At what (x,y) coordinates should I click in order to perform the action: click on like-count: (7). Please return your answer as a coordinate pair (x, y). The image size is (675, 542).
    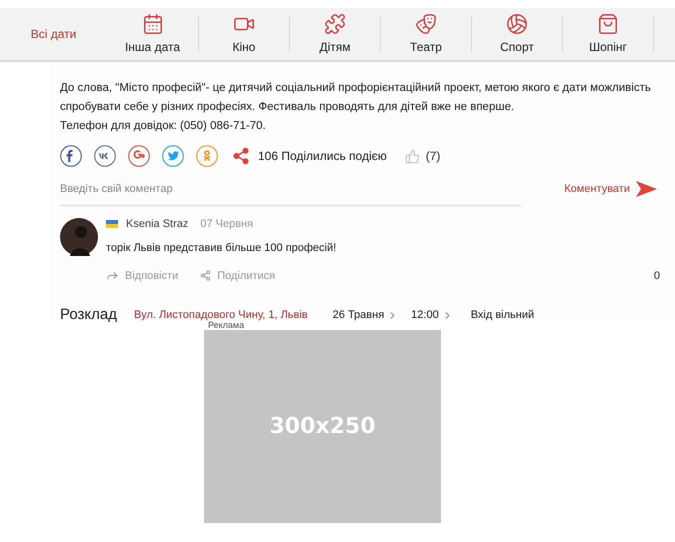
    Looking at the image, I should click on (433, 156).